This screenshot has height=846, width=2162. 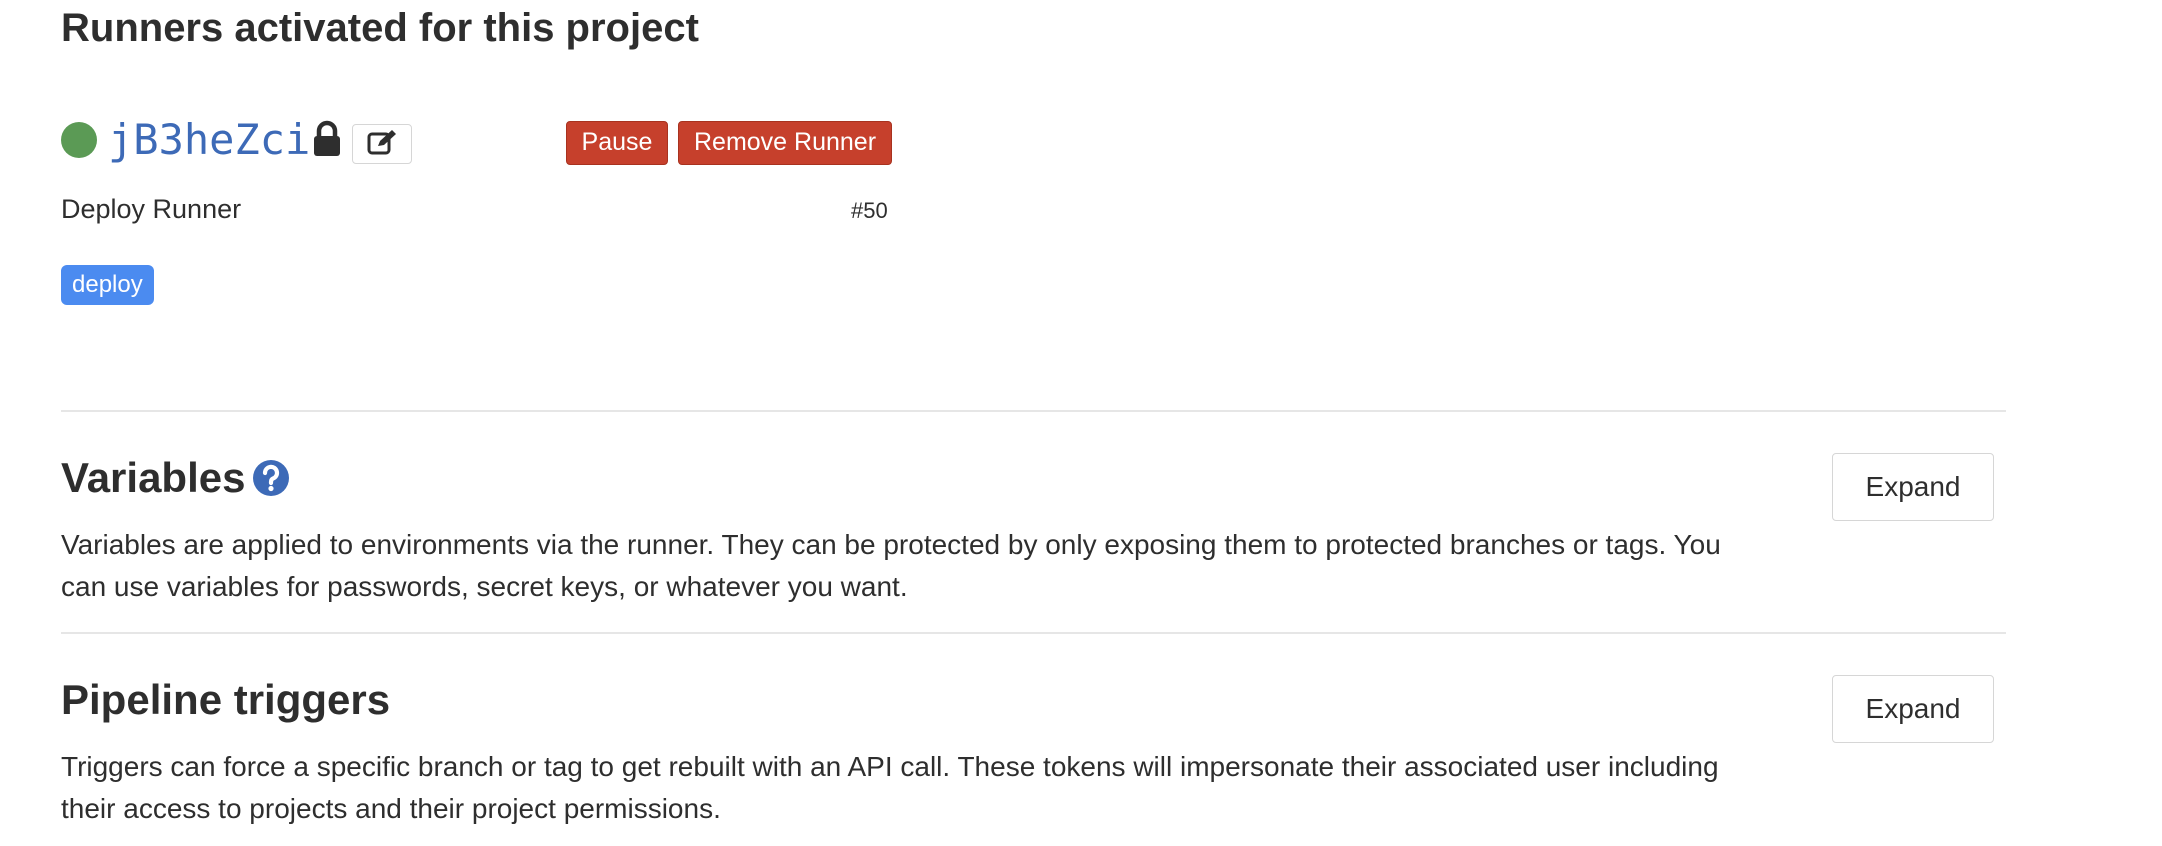 What do you see at coordinates (153, 477) in the screenshot?
I see `variables-section-title: Variables` at bounding box center [153, 477].